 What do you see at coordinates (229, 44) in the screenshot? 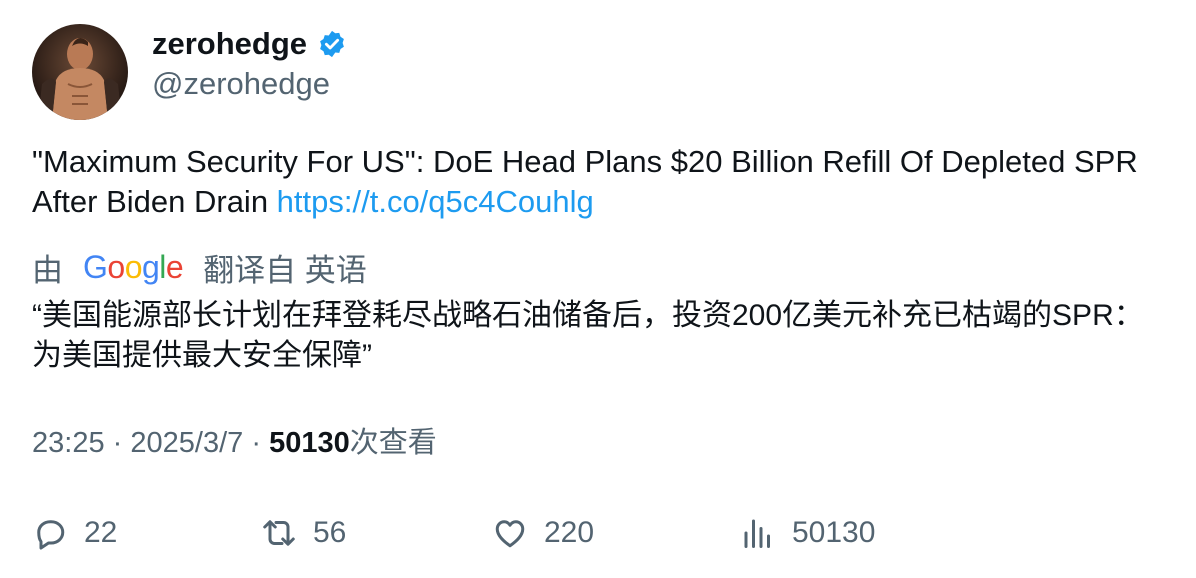
I see `display-name: zerohedge` at bounding box center [229, 44].